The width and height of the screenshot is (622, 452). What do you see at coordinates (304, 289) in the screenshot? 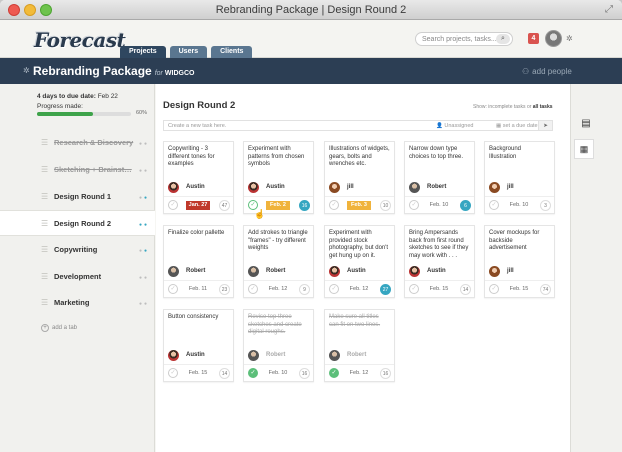
I see `comment-count-badge: 9` at bounding box center [304, 289].